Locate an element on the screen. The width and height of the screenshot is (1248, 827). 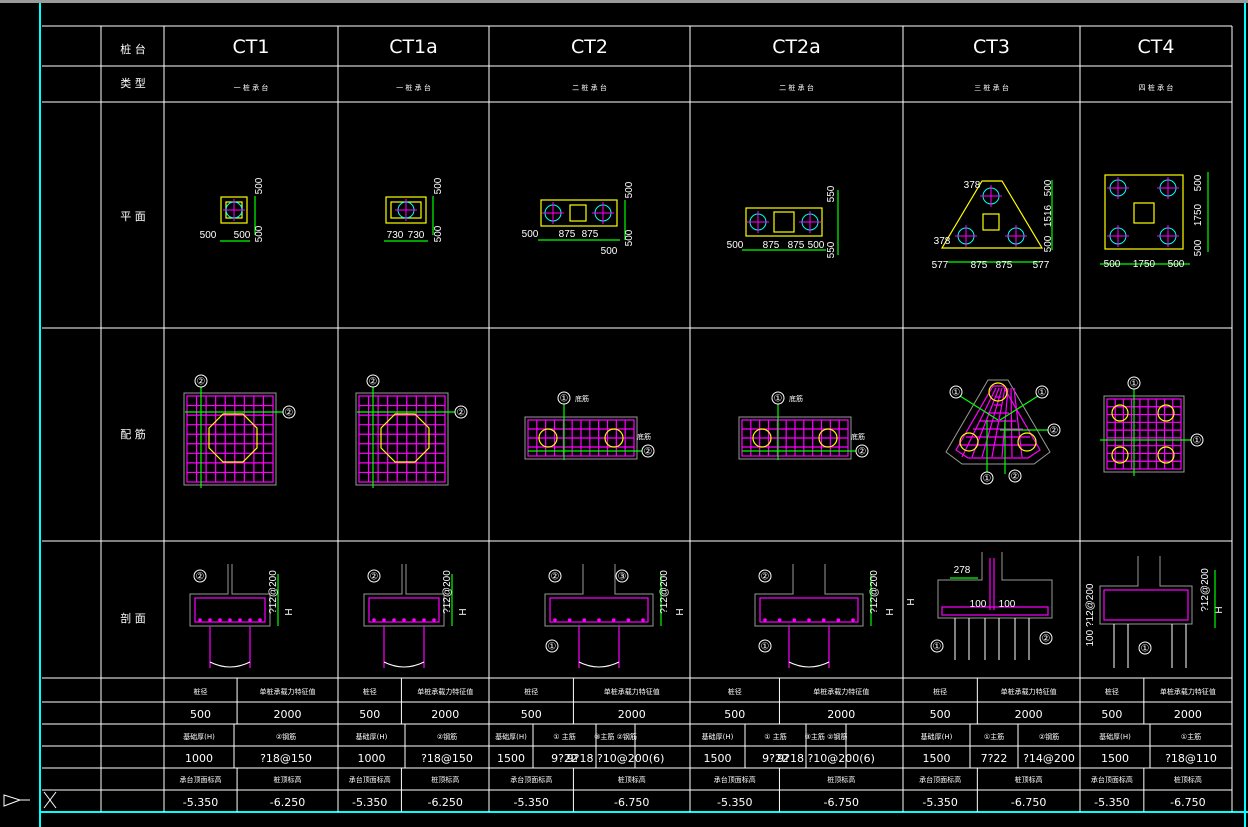
section-ct1a: ② is located at coordinates (408, 616).